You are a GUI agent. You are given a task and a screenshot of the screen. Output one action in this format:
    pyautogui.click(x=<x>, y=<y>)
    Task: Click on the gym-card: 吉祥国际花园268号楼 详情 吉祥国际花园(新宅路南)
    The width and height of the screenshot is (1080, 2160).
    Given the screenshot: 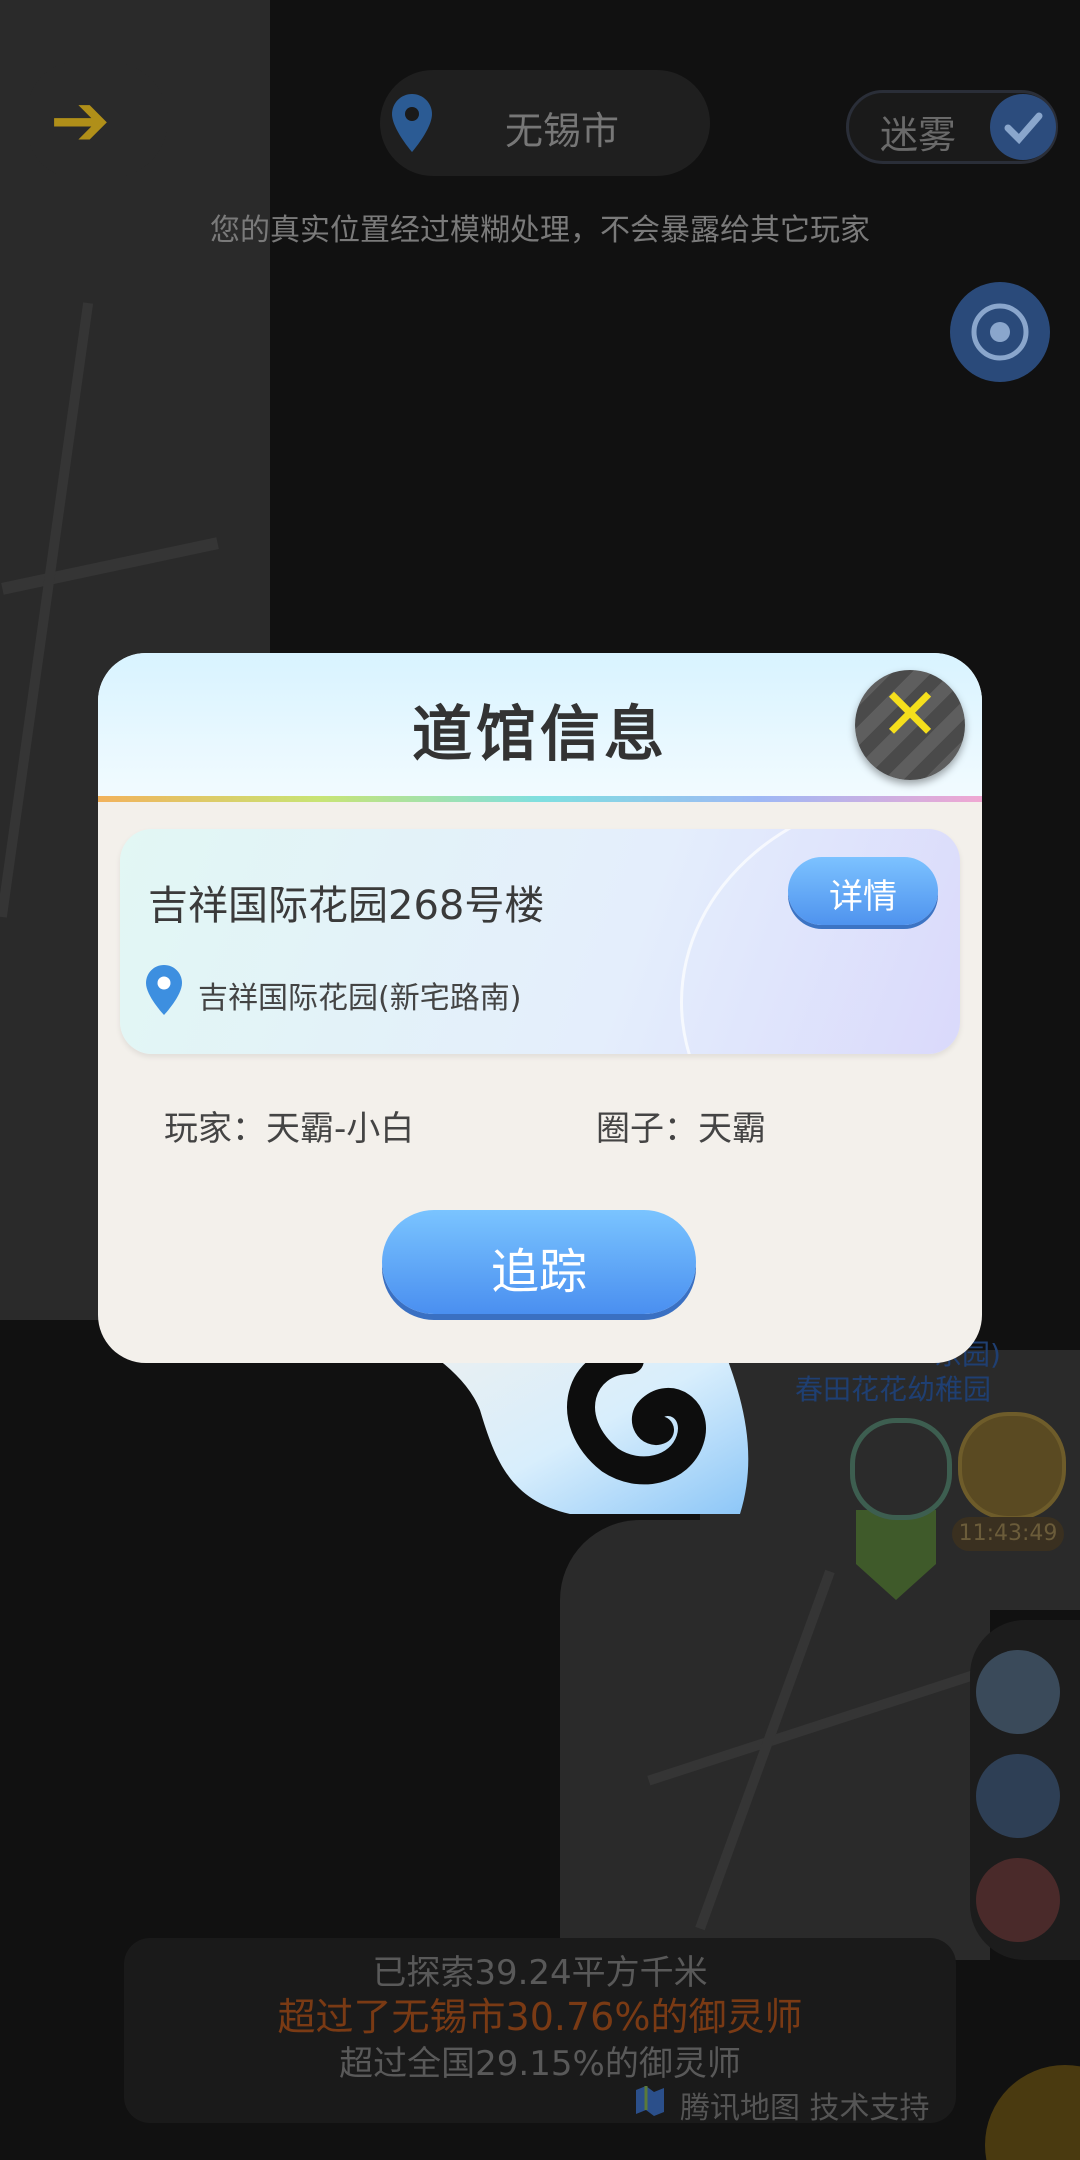 What is the action you would take?
    pyautogui.click(x=540, y=941)
    